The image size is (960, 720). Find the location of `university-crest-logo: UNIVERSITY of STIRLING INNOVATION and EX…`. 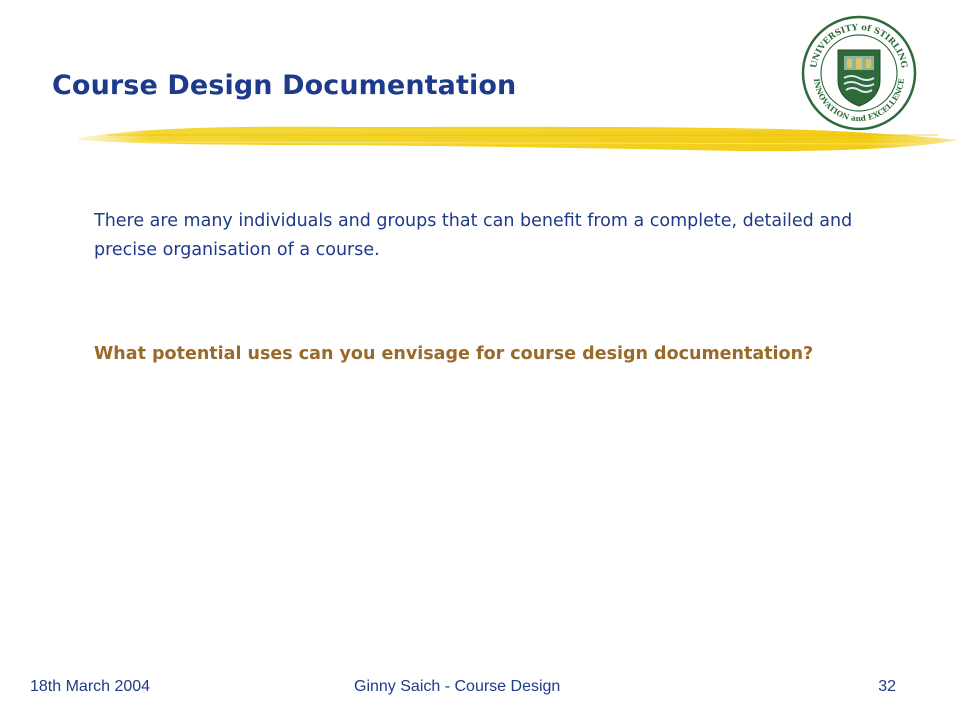

university-crest-logo: UNIVERSITY of STIRLING INNOVATION and EX… is located at coordinates (859, 73).